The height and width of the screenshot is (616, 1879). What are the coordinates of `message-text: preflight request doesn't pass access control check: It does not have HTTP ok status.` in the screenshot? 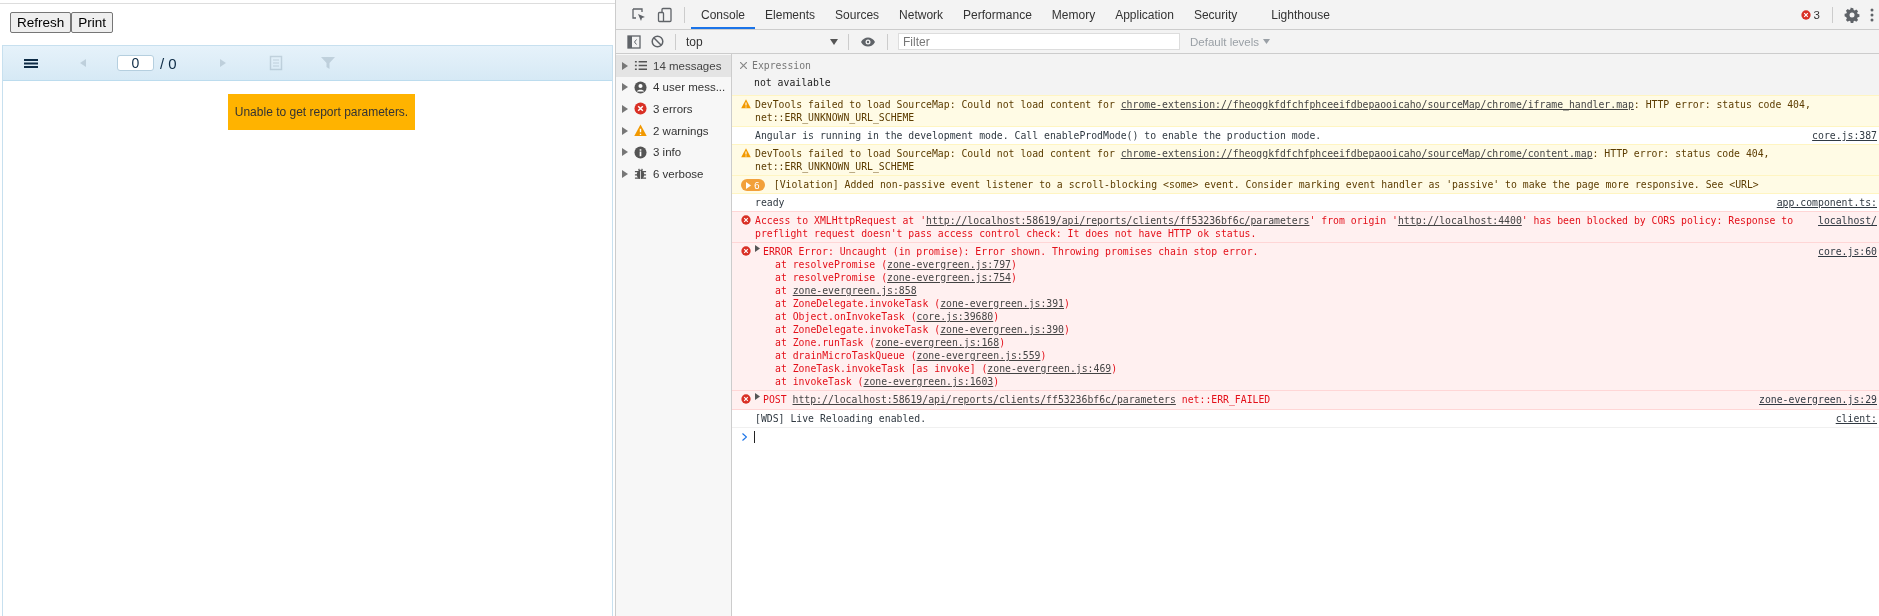 It's located at (1006, 233).